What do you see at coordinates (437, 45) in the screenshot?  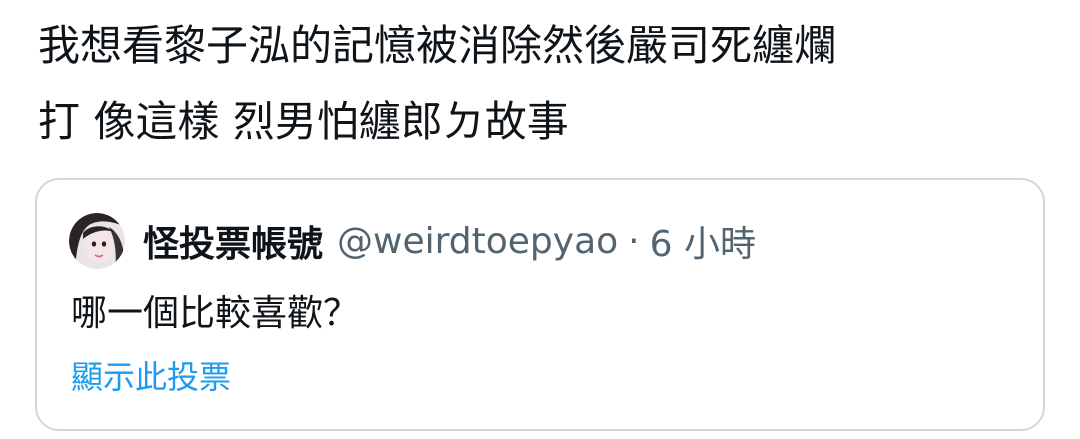 I see `tweet-text-line-1: 我想看黎子泓的記憶被消除然後嚴司死纏爛` at bounding box center [437, 45].